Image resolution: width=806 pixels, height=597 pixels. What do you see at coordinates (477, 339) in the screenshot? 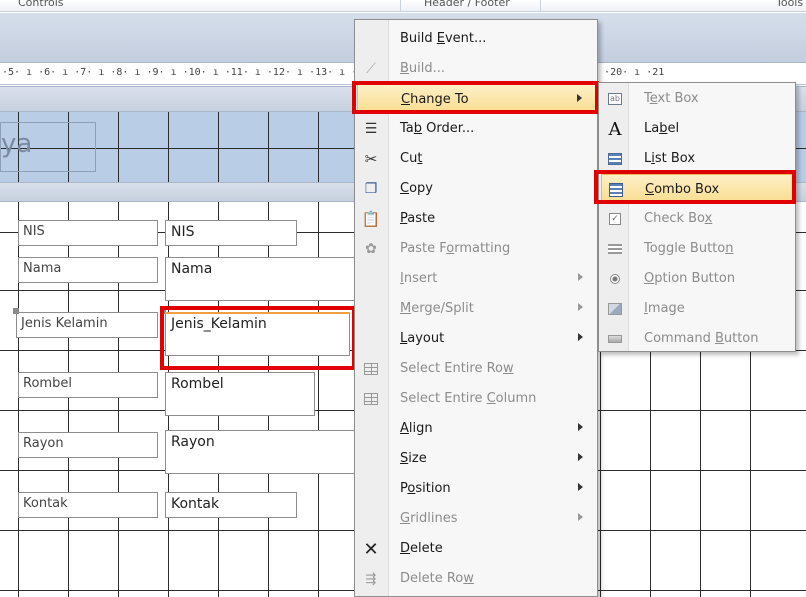
I see `menu-item-layout: Layout` at bounding box center [477, 339].